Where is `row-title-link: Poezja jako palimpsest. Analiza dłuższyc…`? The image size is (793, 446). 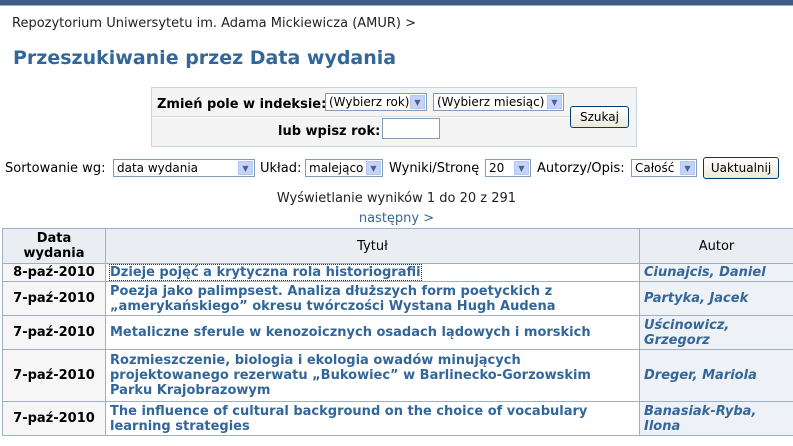
row-title-link: Poezja jako palimpsest. Analiza dłuższyc… is located at coordinates (372, 298).